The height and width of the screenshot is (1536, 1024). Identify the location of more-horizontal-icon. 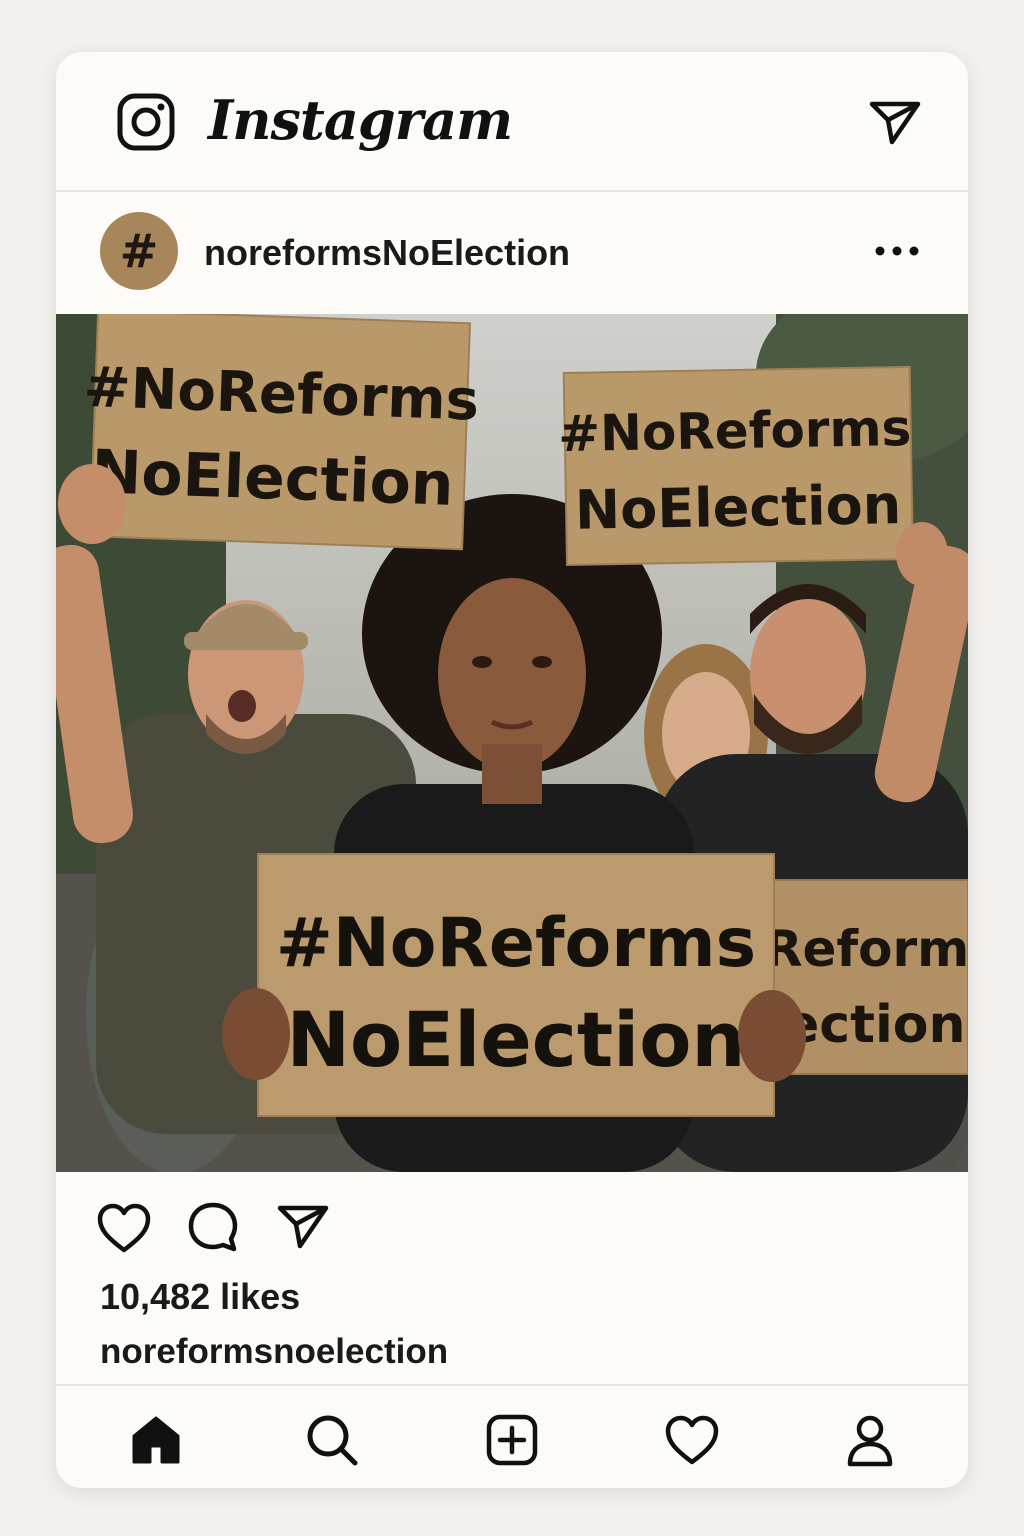
(897, 251).